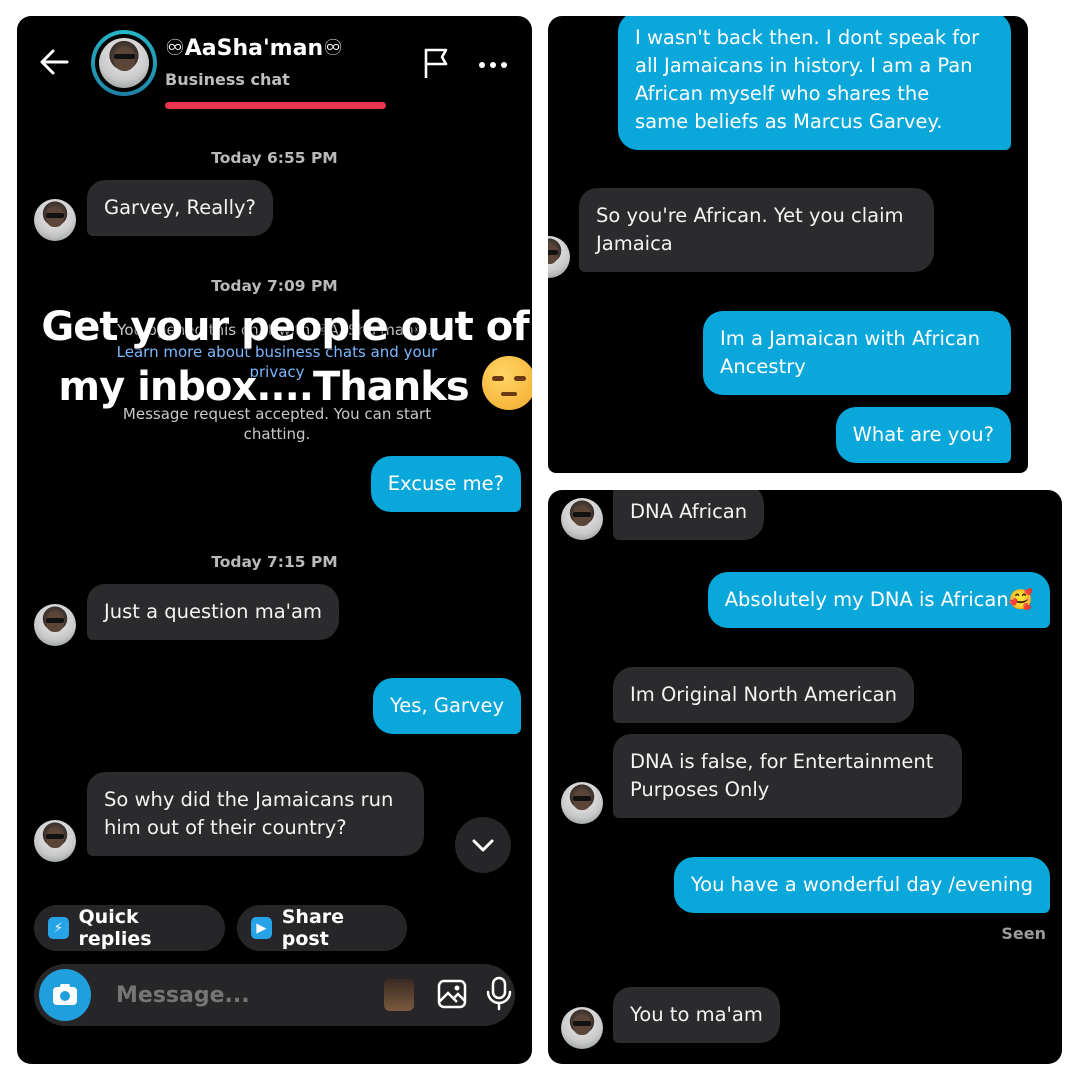 This screenshot has width=1080, height=1080. I want to click on message-input, so click(241, 995).